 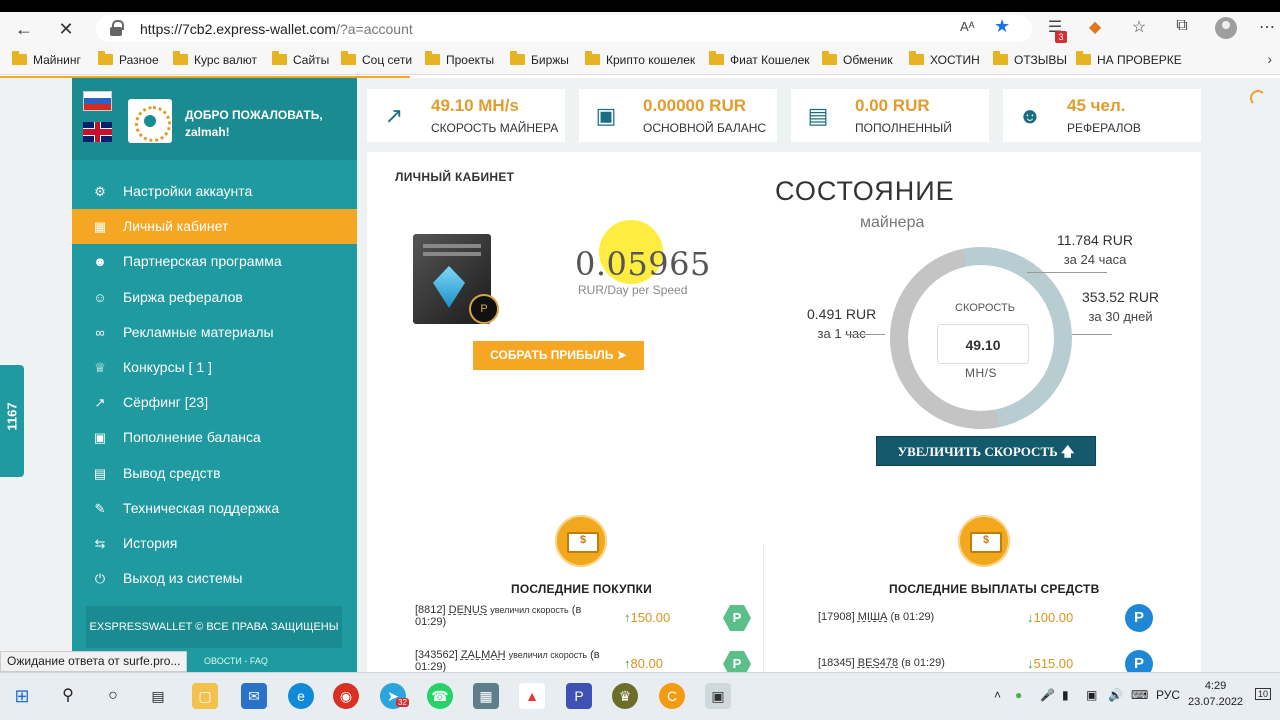 What do you see at coordinates (1168, 695) in the screenshot?
I see `language-indicator: РУС` at bounding box center [1168, 695].